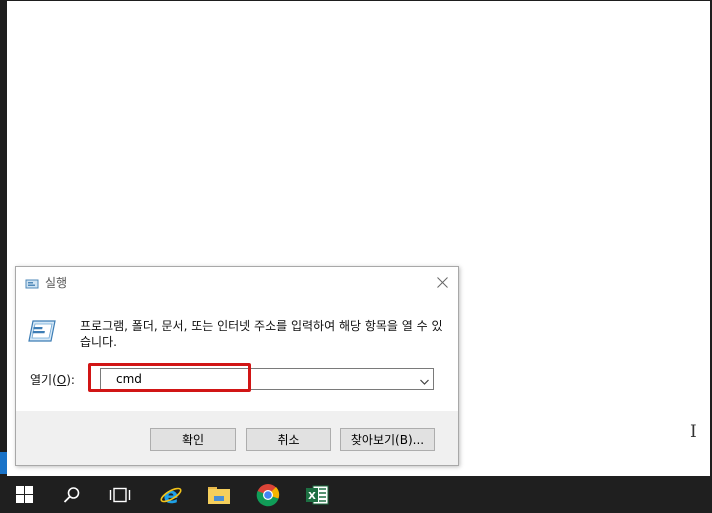 Image resolution: width=712 pixels, height=513 pixels. I want to click on chevron-down-icon, so click(424, 382).